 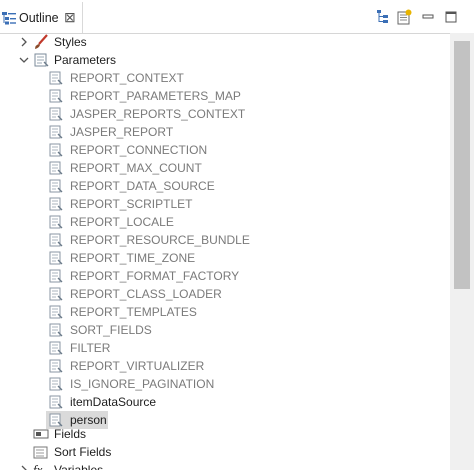 I want to click on tree-node-label: Fields, so click(x=70, y=434).